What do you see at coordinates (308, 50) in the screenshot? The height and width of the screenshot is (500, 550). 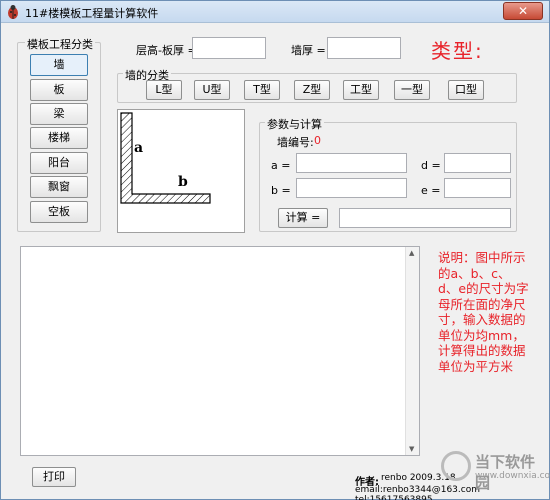 I see `wall-thickness-label: 墙厚 =` at bounding box center [308, 50].